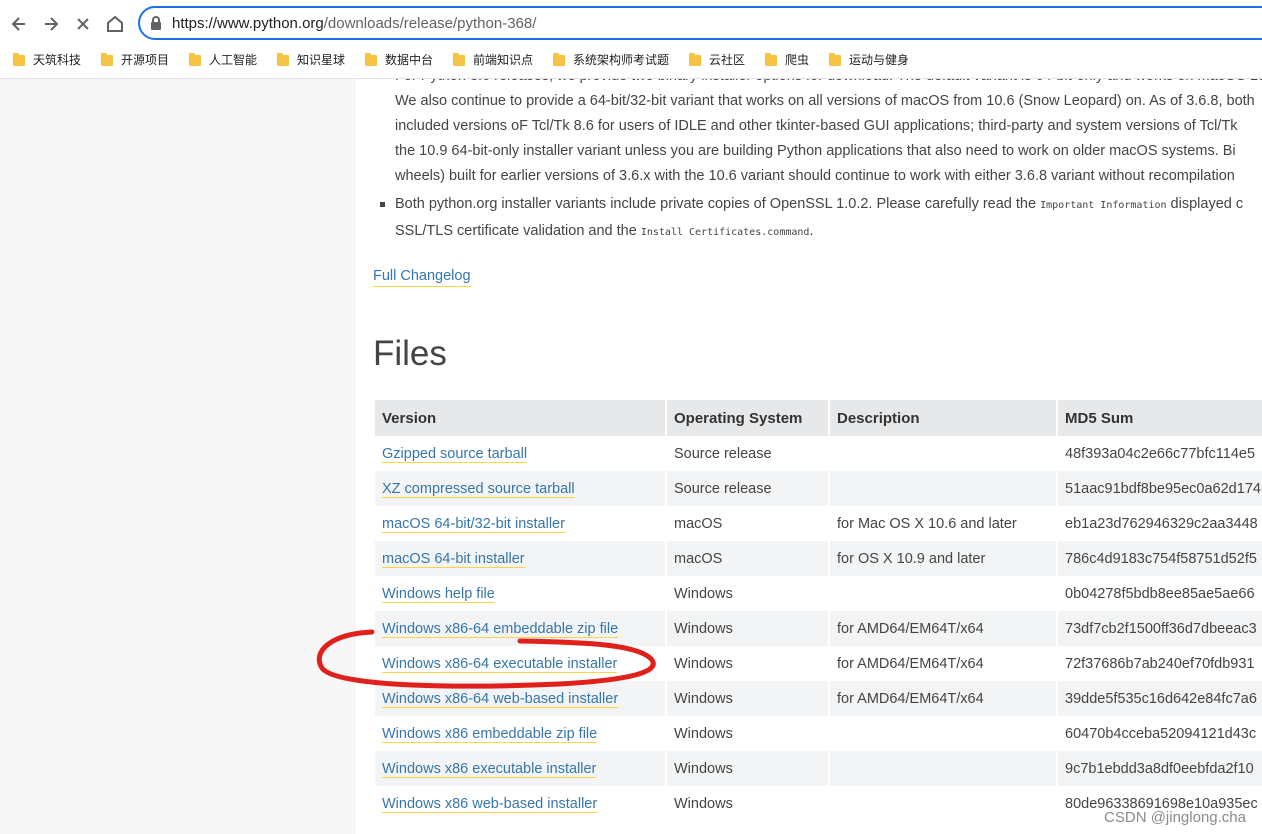  I want to click on md5-cell: 0b04278f5bdb8ee85ae5ae66, so click(1160, 593).